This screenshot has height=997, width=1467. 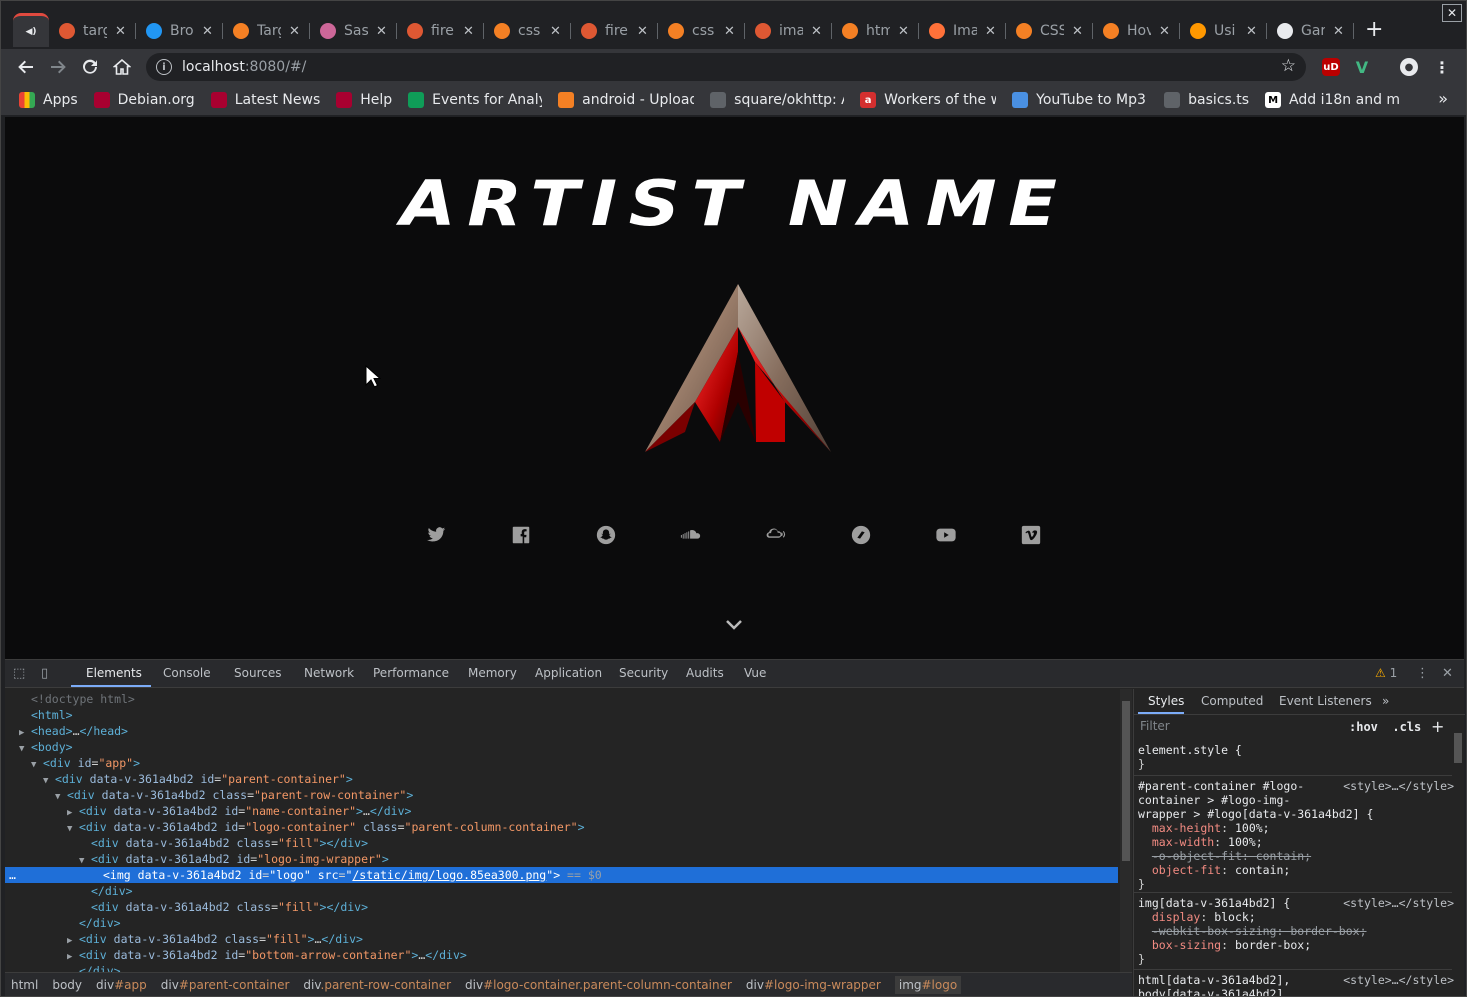 I want to click on tab-7: fire ✕, so click(x=614, y=31).